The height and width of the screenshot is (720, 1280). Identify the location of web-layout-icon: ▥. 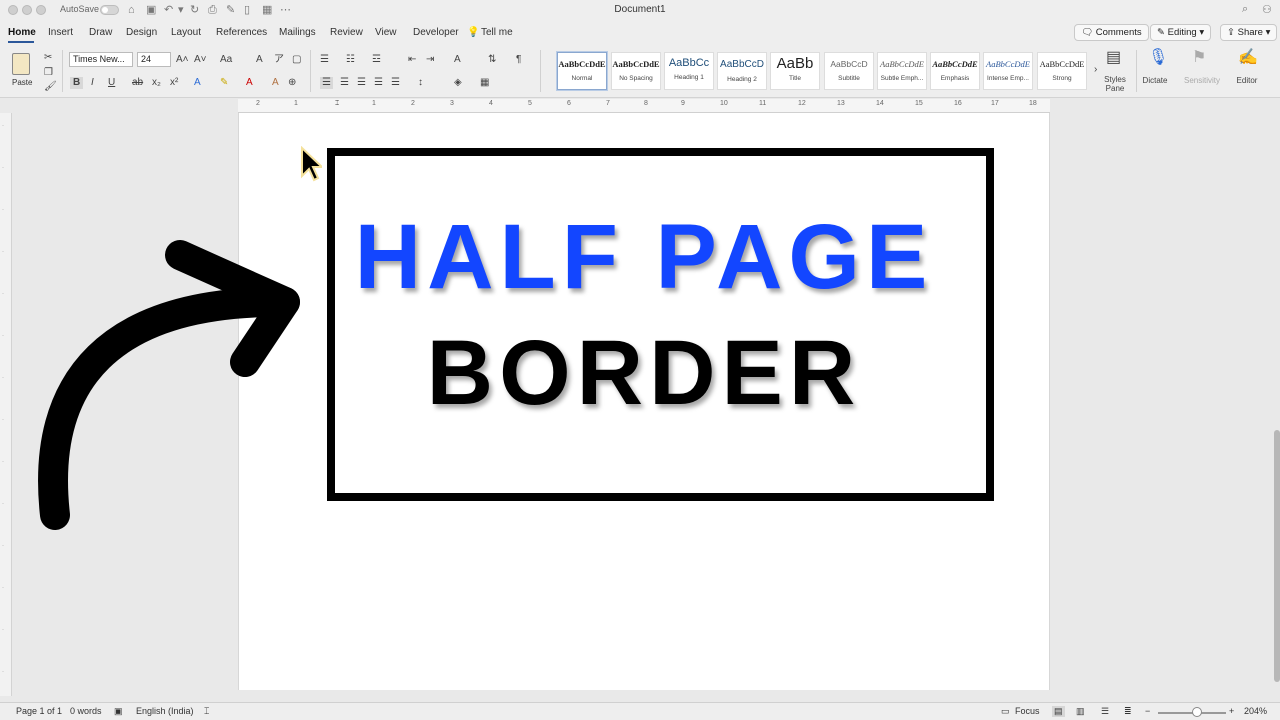
(1080, 711).